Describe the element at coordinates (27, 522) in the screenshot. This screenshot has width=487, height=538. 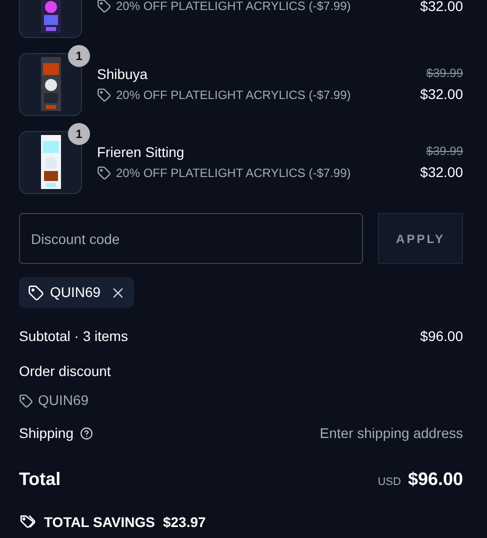
I see `tags-icon` at that location.